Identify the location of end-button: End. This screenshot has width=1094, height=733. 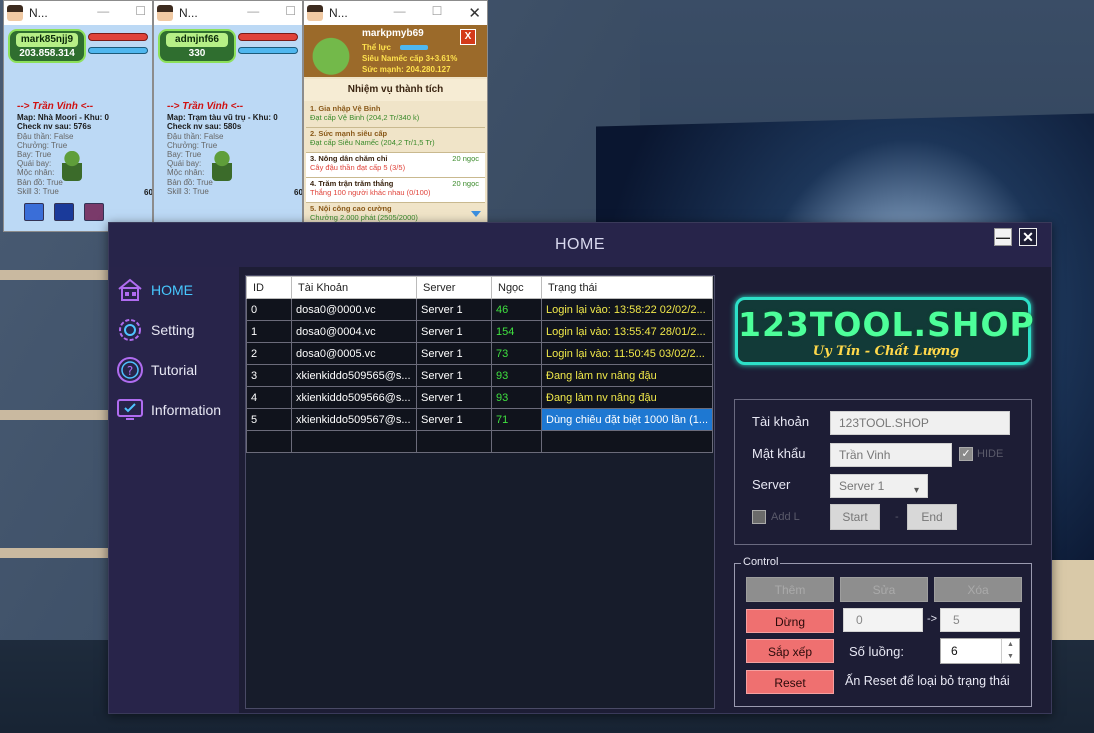
(932, 517).